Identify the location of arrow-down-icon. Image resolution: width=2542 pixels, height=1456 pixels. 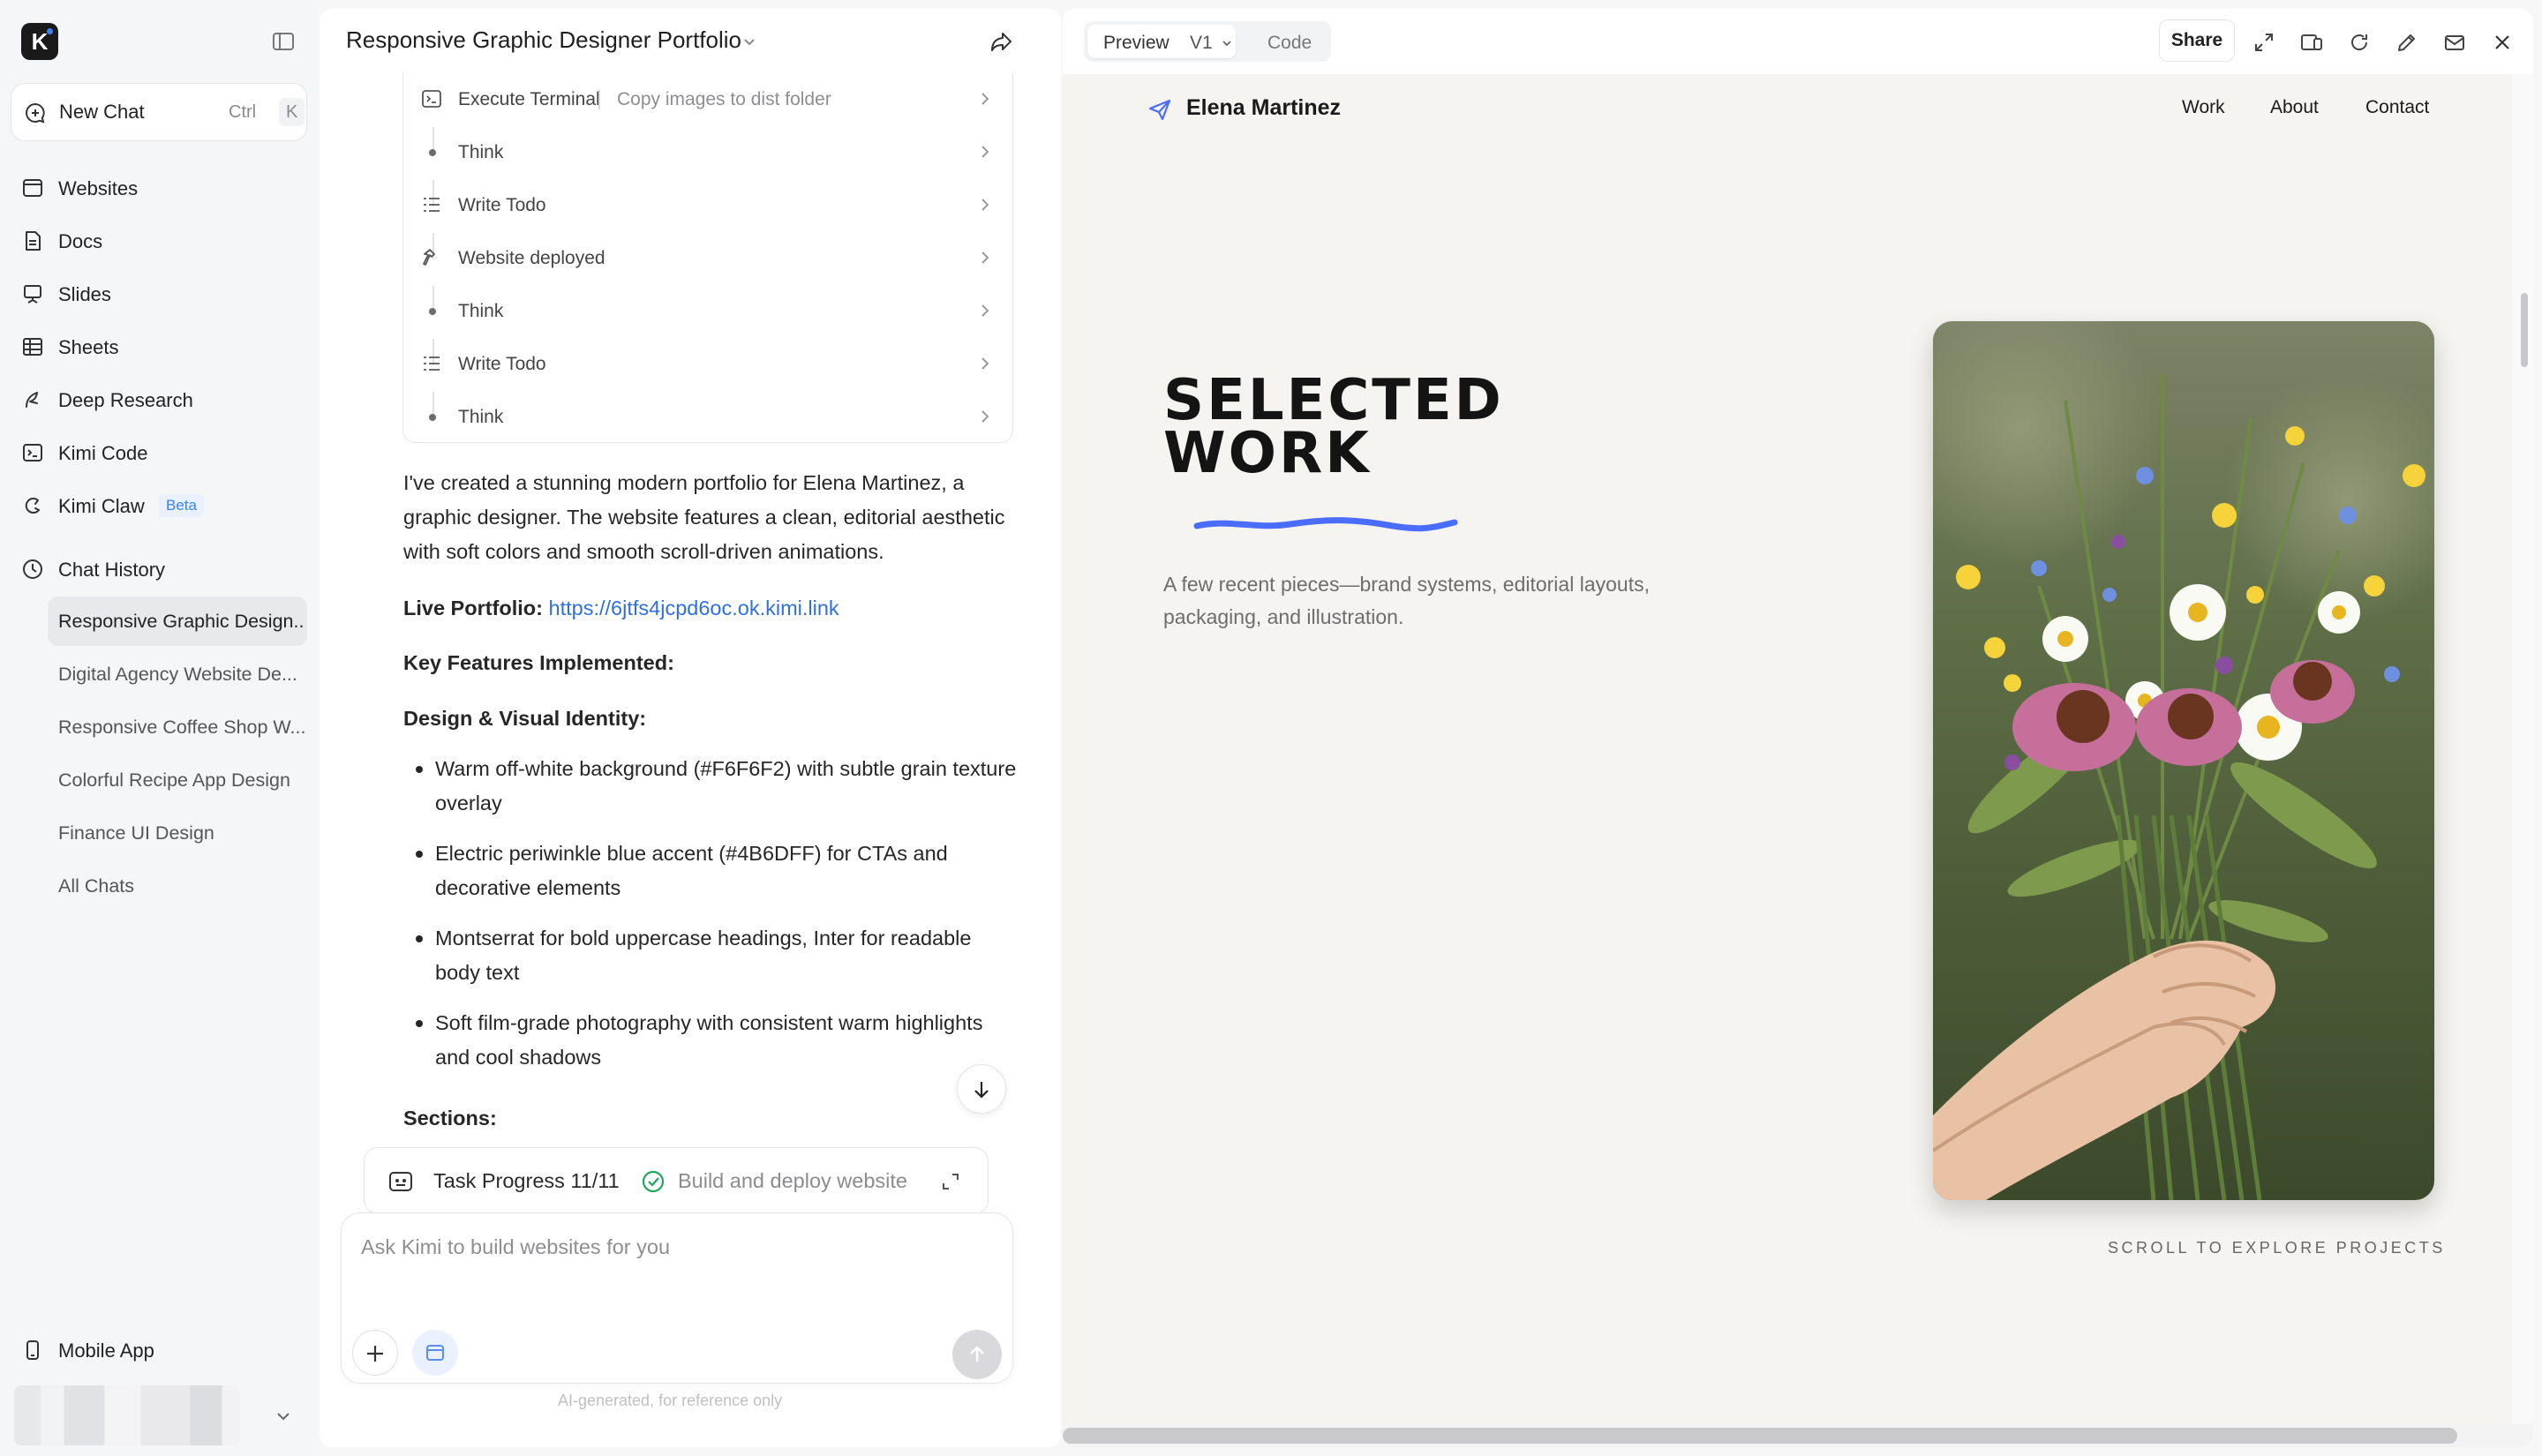
(981, 1090).